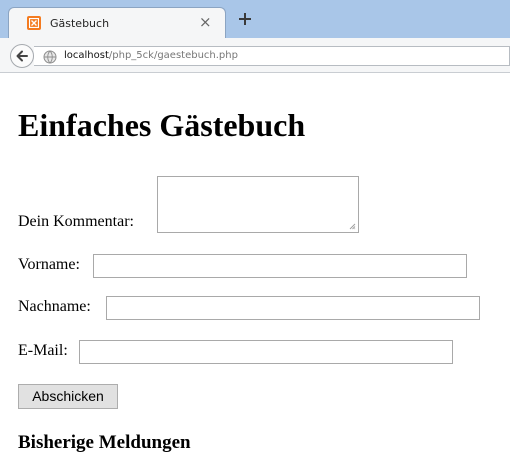 The height and width of the screenshot is (461, 510). I want to click on url-bar: localhost/php_5ck/gaestebuch.php, so click(272, 56).